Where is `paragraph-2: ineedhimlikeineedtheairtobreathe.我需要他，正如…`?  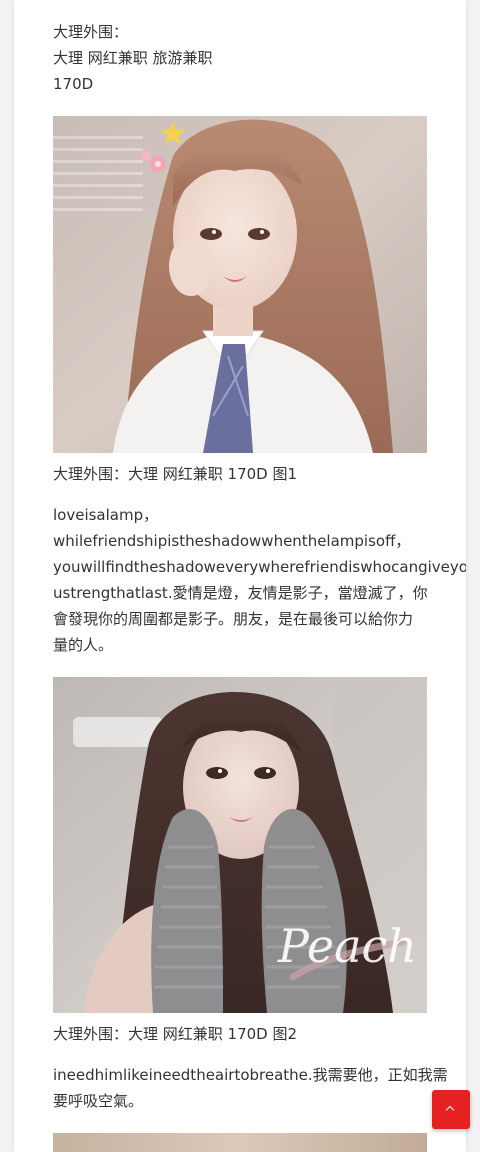
paragraph-2: ineedhimlikeineedtheairtobreathe.我需要他，正如… is located at coordinates (250, 1088).